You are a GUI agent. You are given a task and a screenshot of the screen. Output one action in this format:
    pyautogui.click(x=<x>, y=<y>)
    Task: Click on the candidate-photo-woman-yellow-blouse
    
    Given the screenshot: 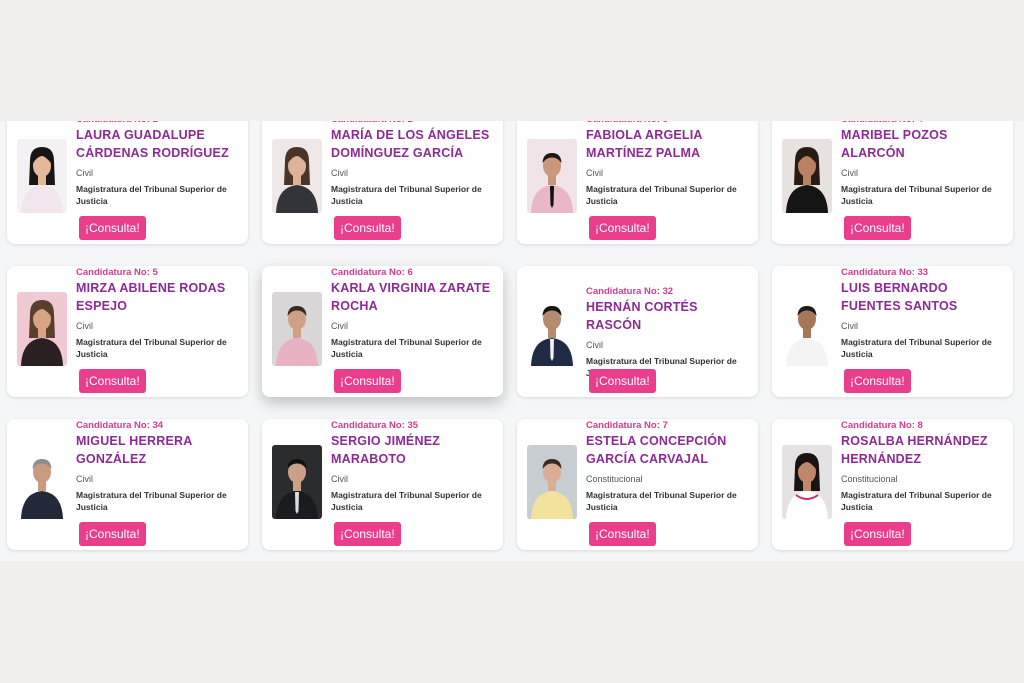 What is the action you would take?
    pyautogui.click(x=552, y=482)
    